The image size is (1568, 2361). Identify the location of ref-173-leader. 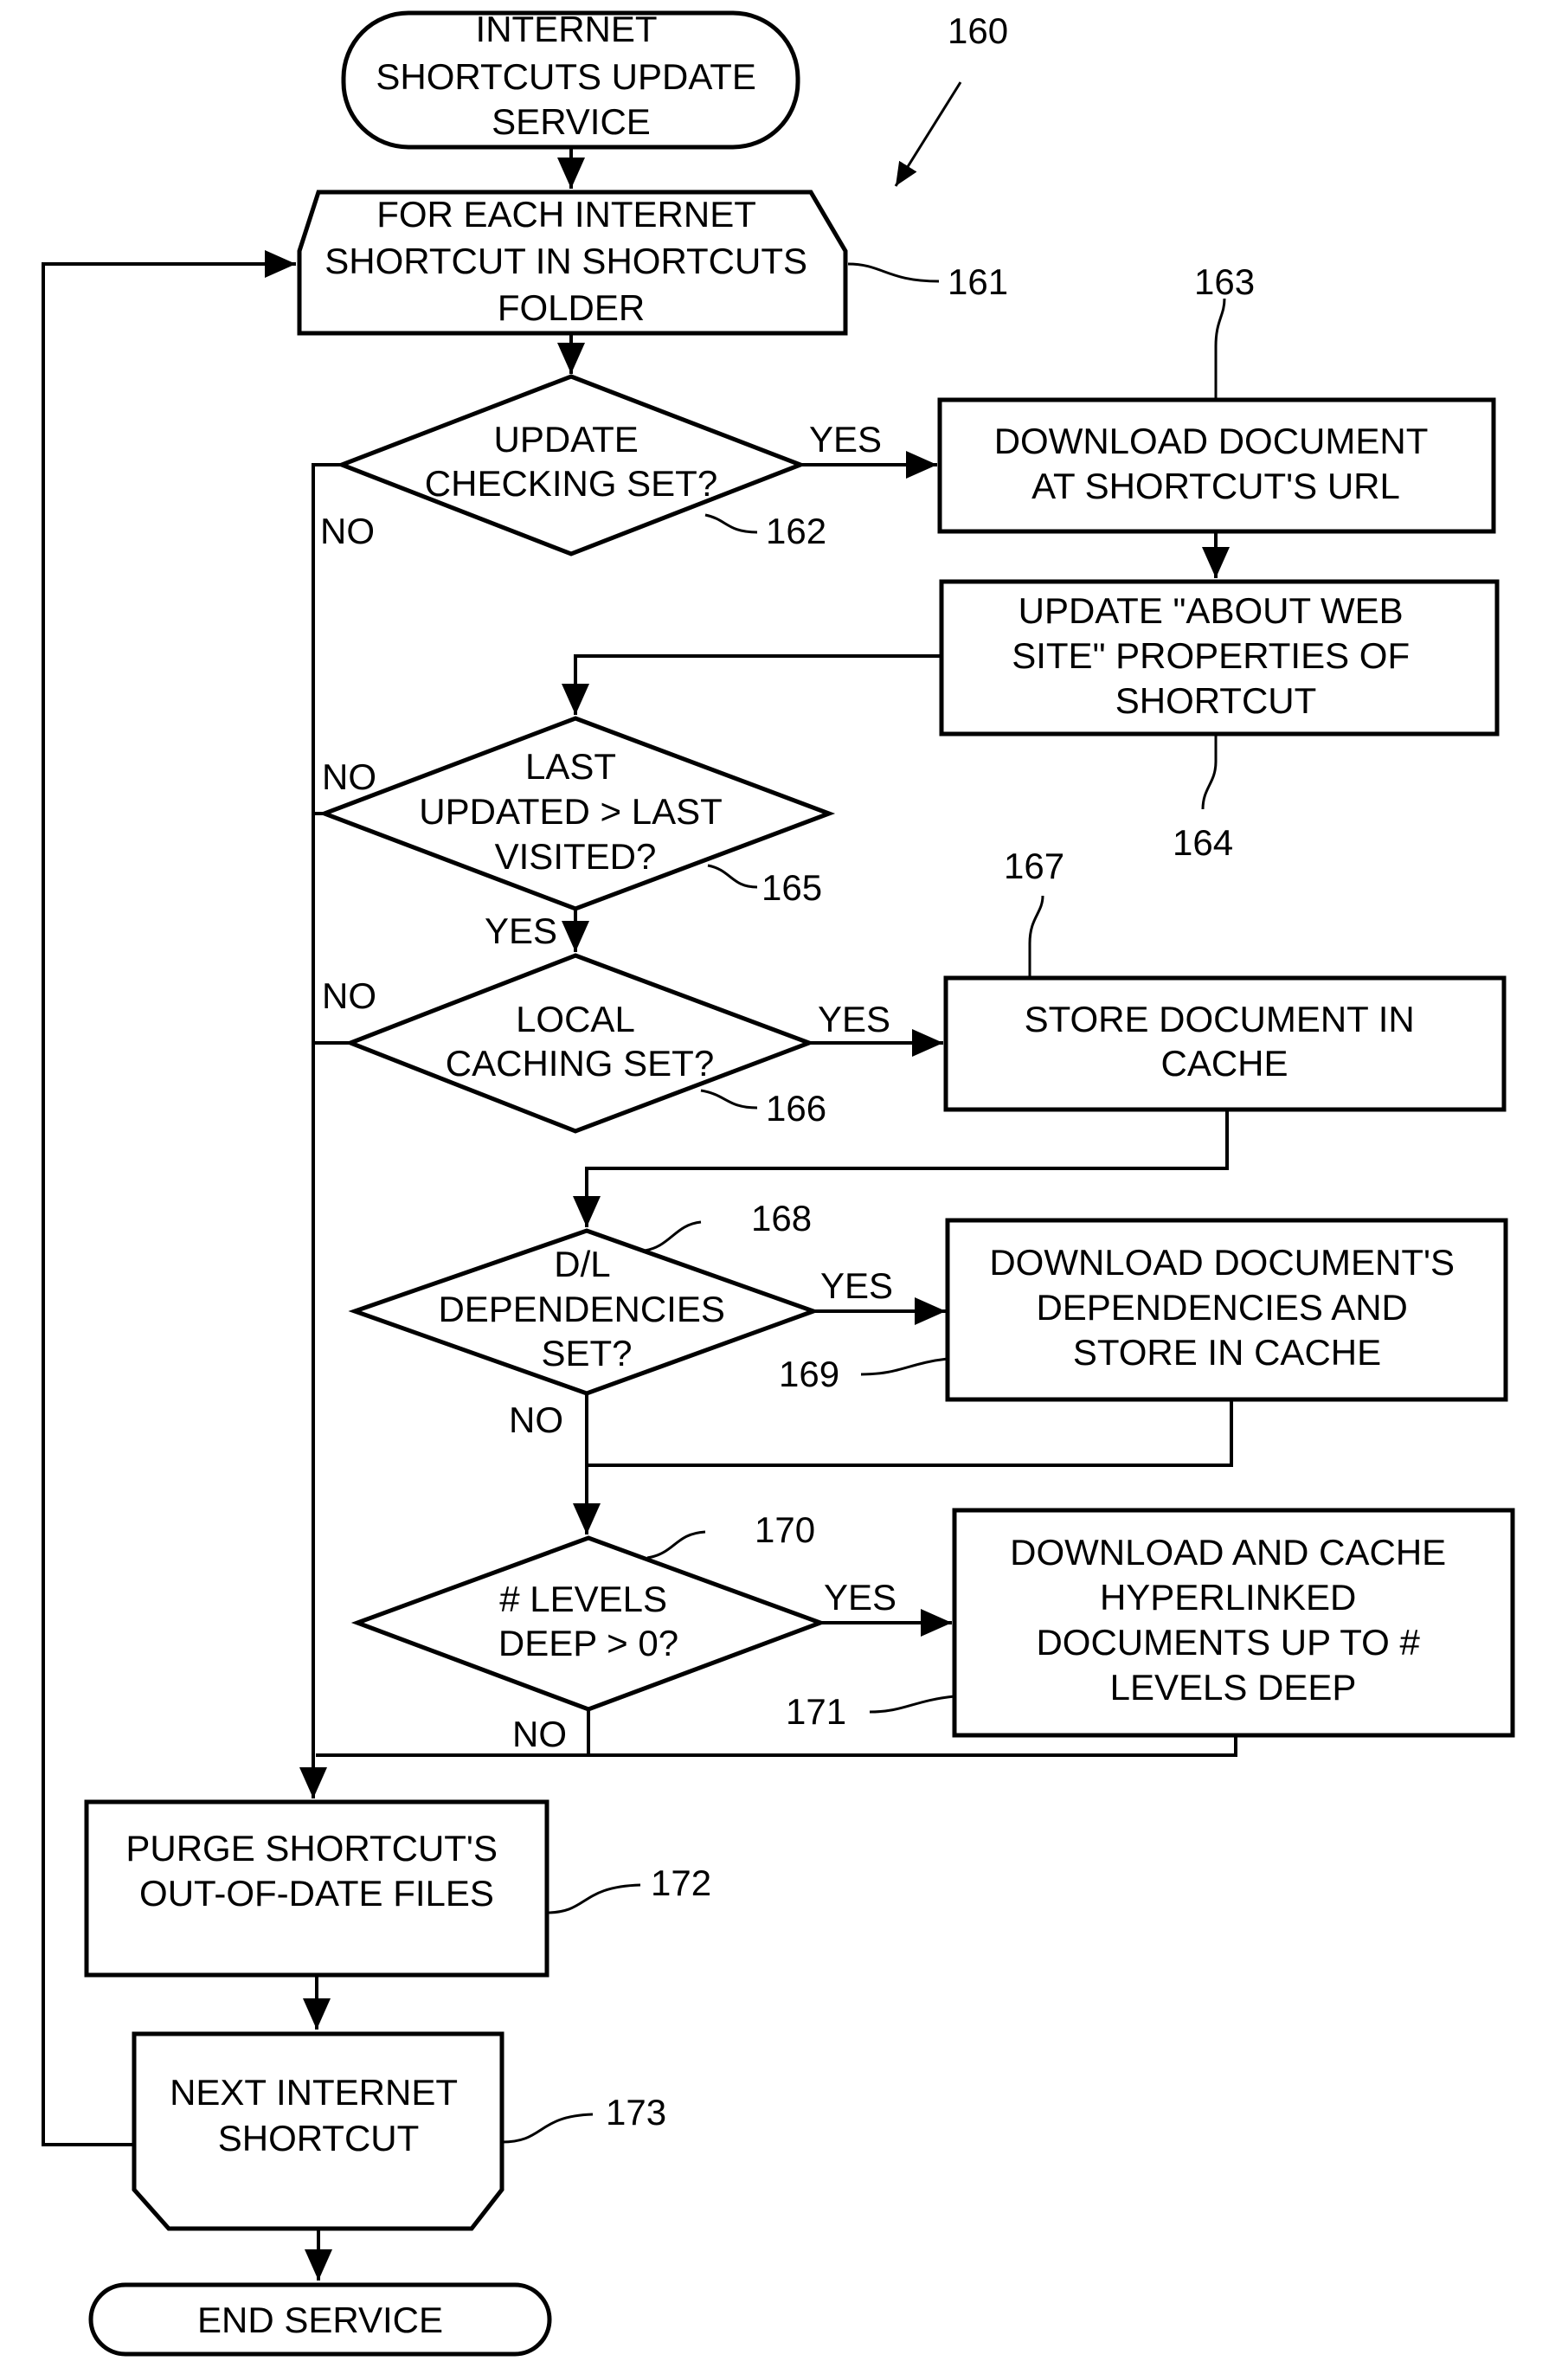
(547, 2128).